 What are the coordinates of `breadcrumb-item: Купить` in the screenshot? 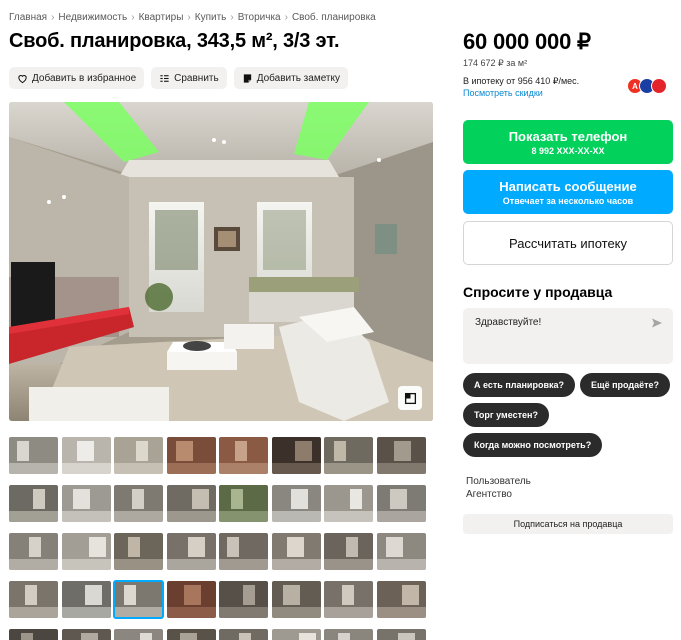 It's located at (211, 17).